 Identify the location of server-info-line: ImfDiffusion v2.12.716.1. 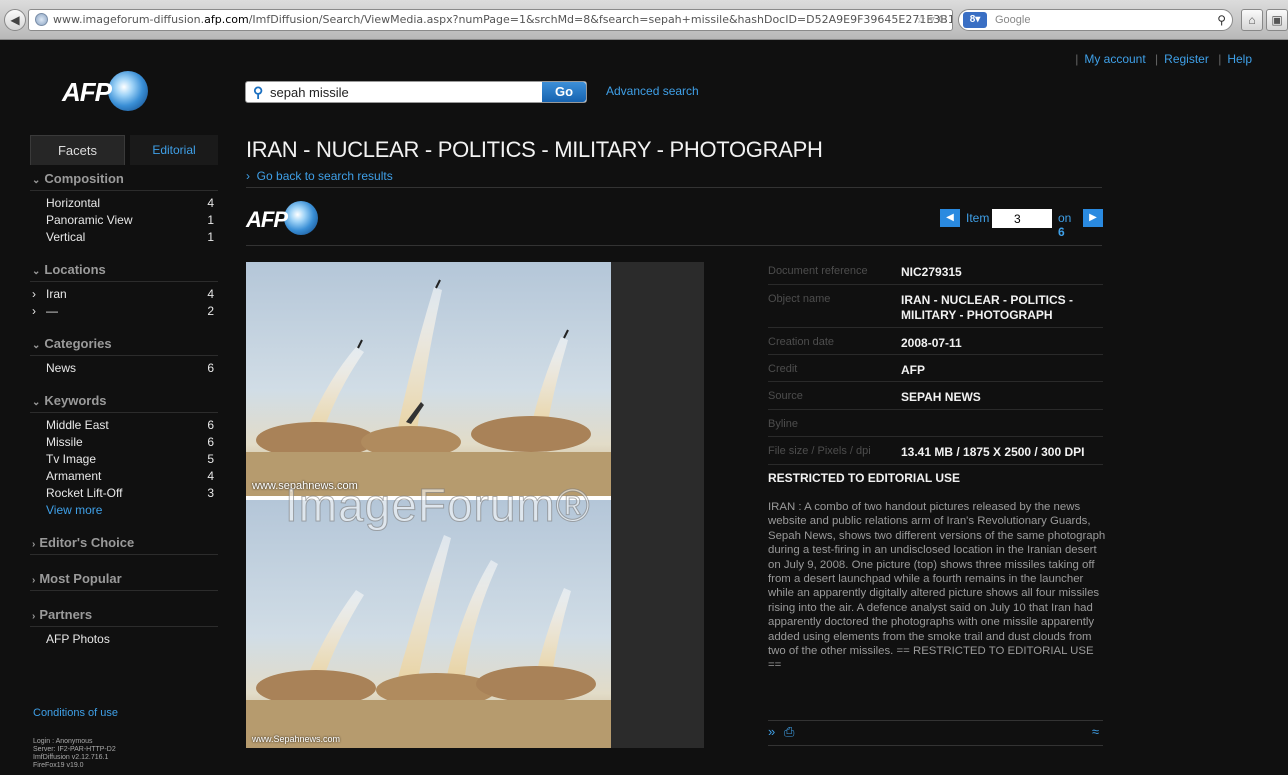
(71, 757).